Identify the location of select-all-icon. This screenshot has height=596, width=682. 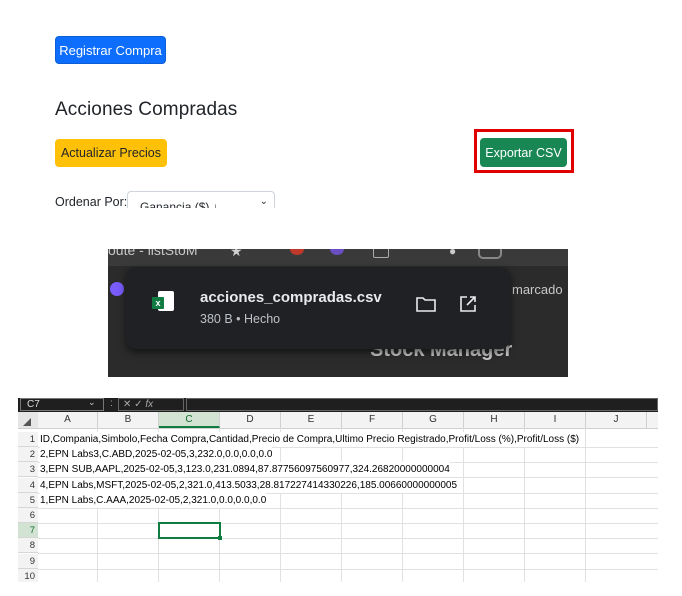
(27, 422).